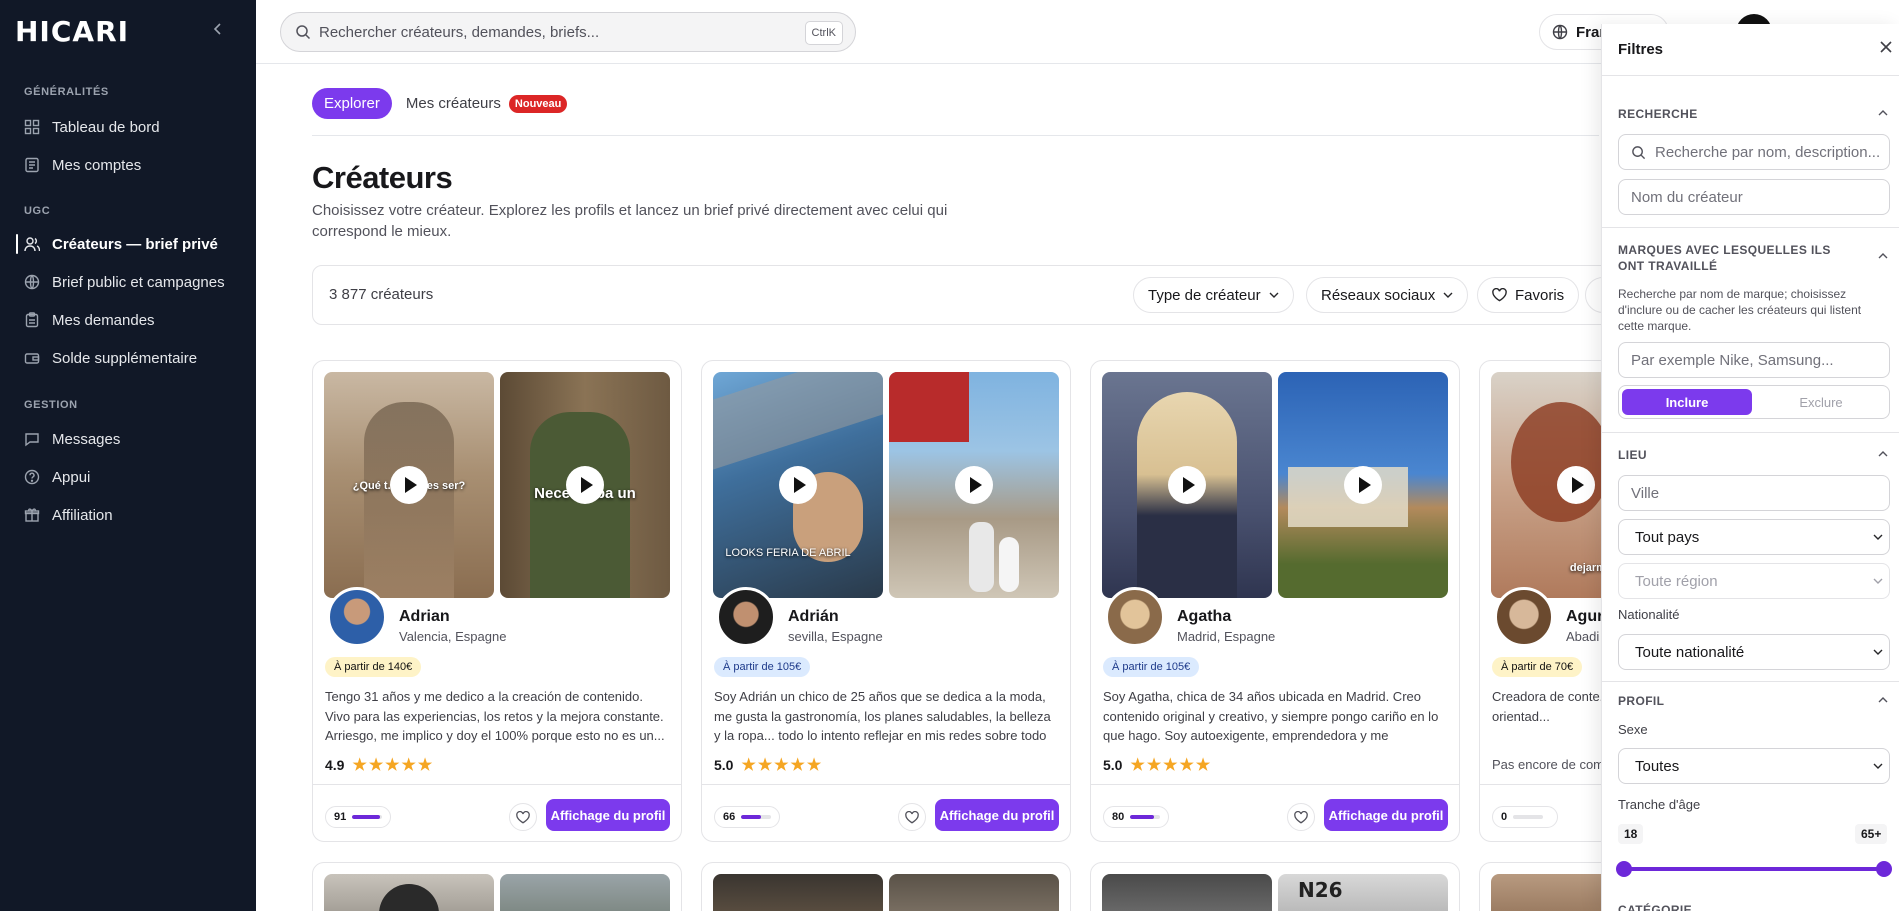 This screenshot has width=1899, height=911. Describe the element at coordinates (1871, 834) in the screenshot. I see `age-max-value: 65+` at that location.